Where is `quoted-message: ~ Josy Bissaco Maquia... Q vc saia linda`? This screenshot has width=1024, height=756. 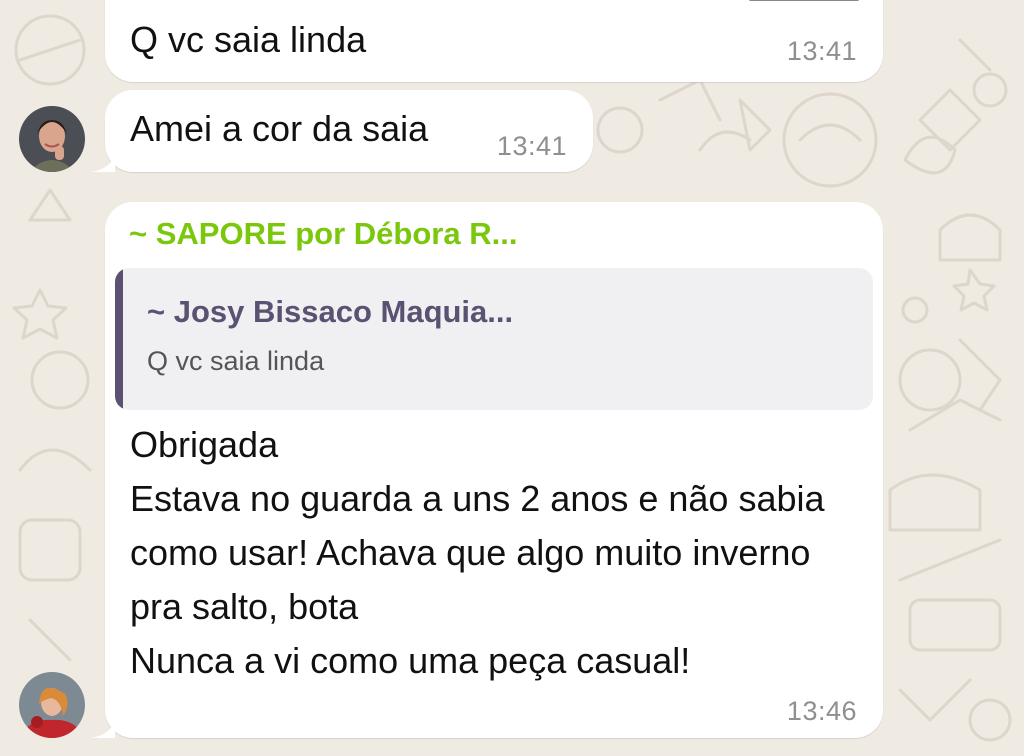 quoted-message: ~ Josy Bissaco Maquia... Q vc saia linda is located at coordinates (494, 339).